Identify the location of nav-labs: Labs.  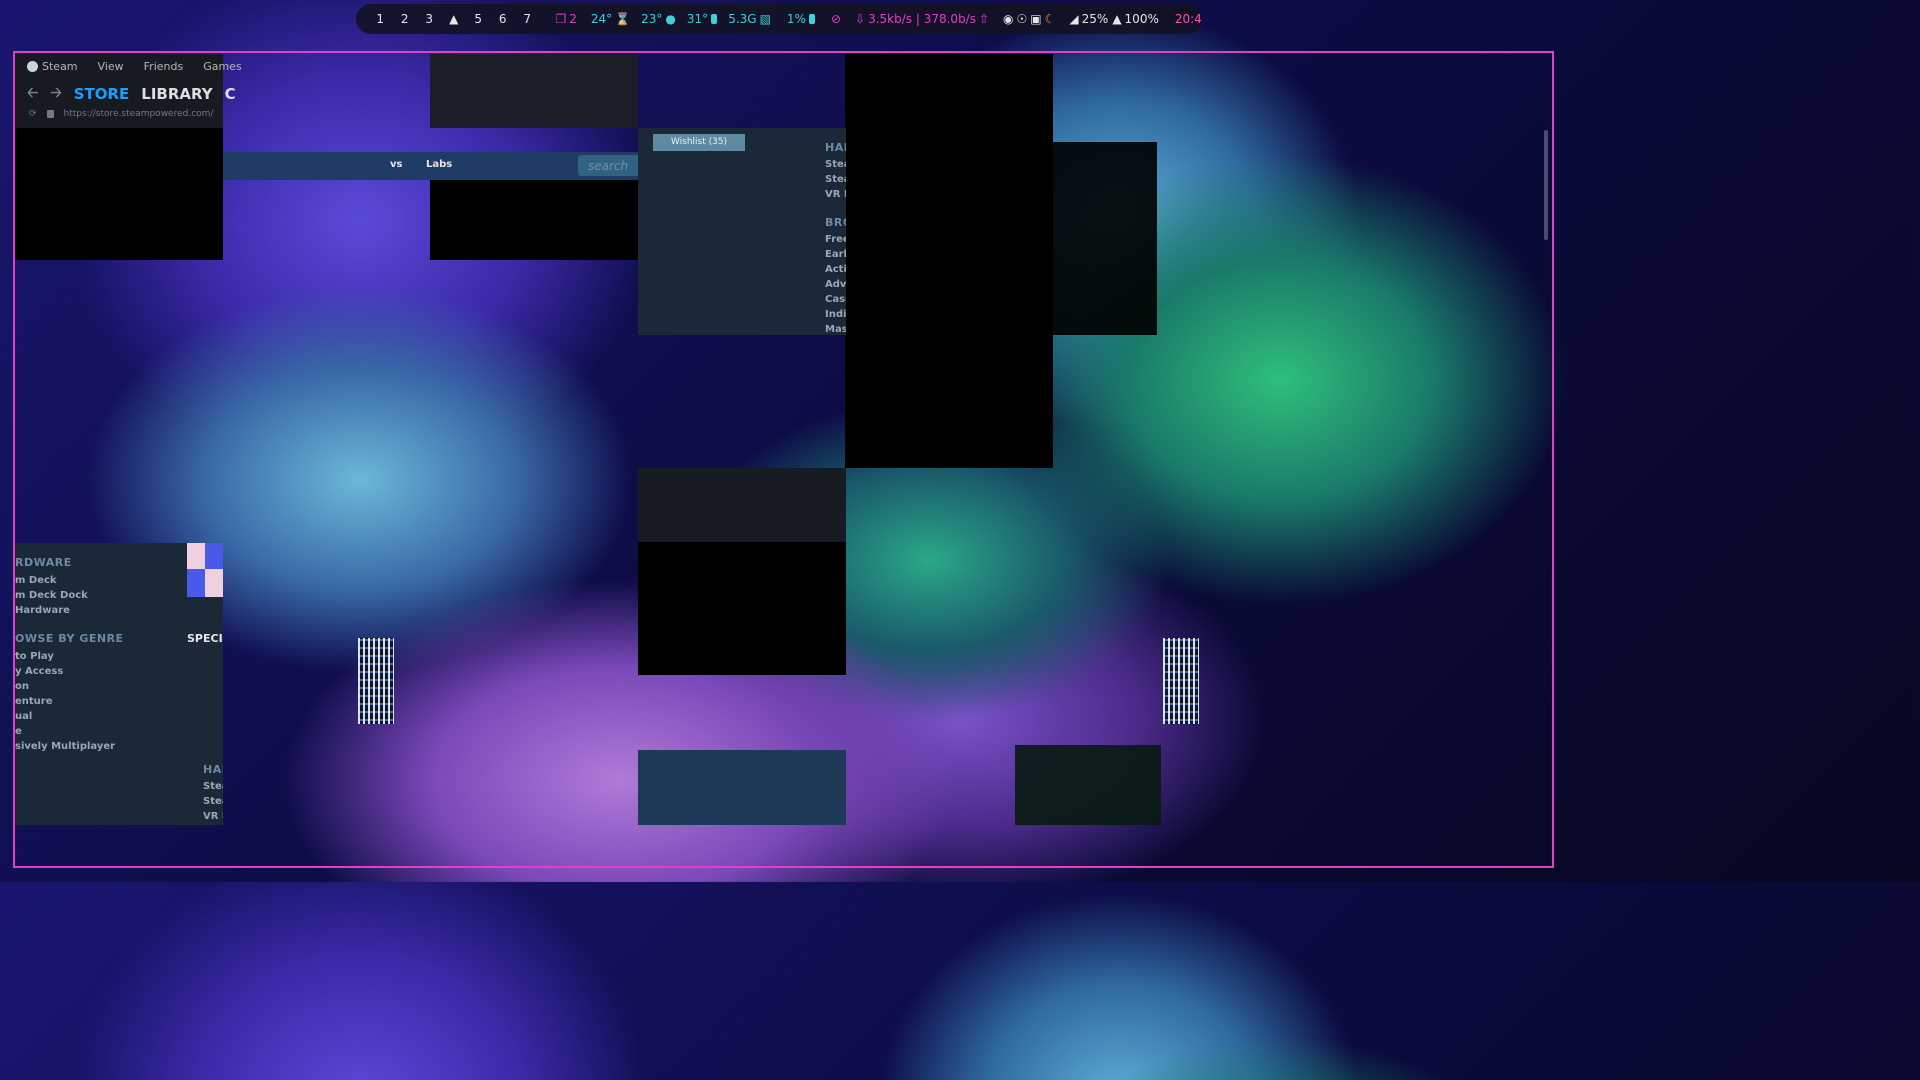
(439, 164).